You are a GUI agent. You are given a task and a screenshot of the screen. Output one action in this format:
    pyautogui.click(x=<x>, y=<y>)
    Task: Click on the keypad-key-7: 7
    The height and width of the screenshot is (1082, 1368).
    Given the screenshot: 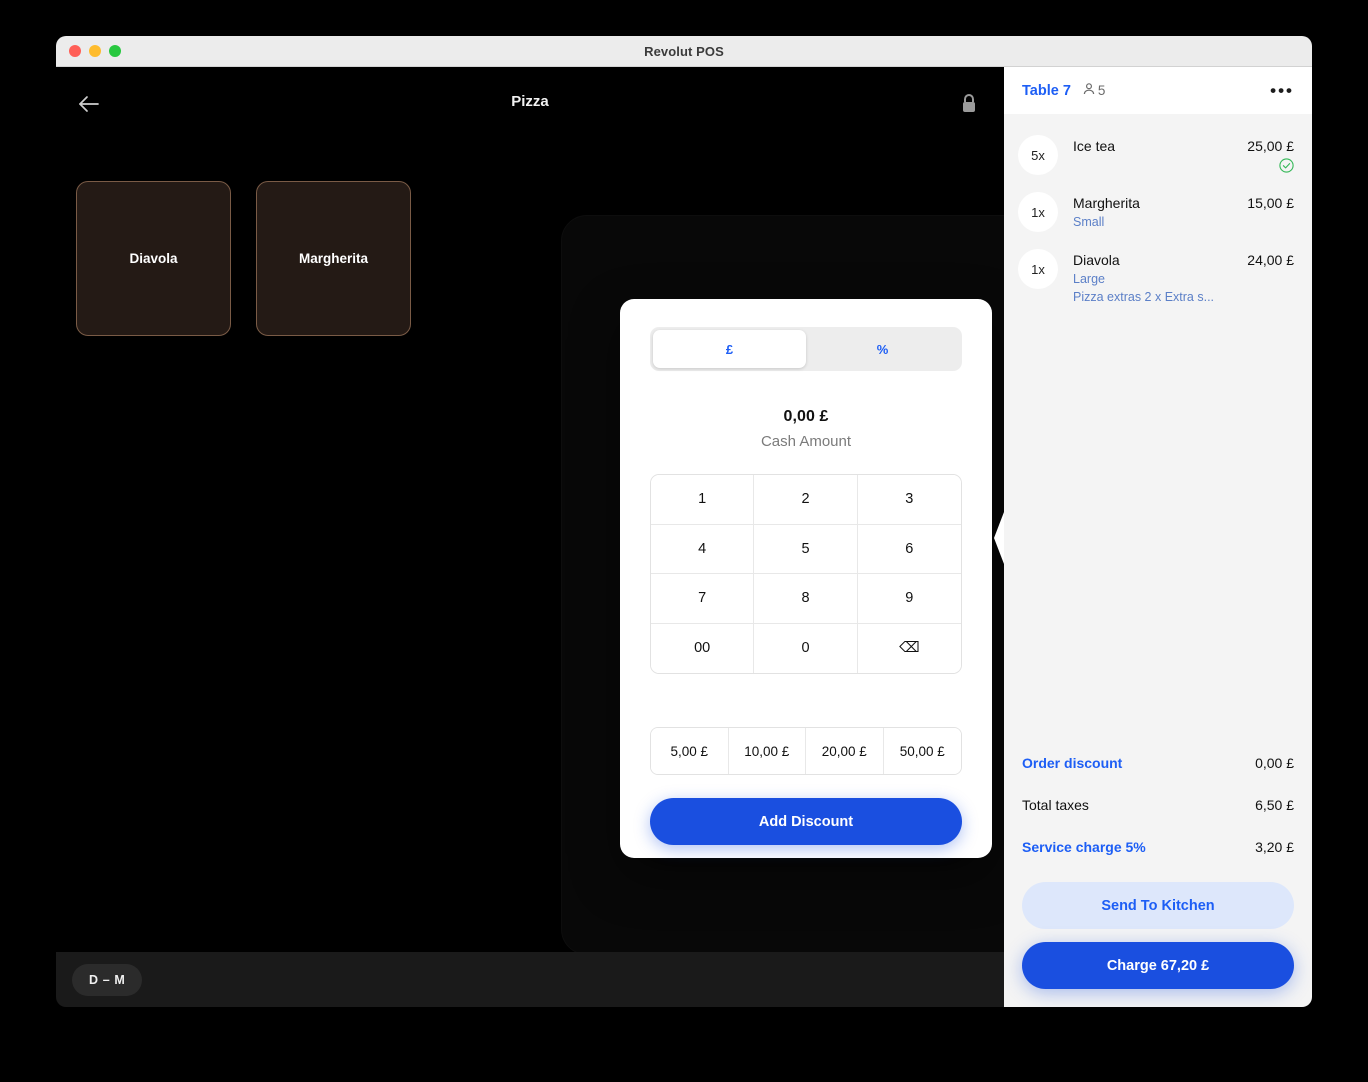 What is the action you would take?
    pyautogui.click(x=703, y=599)
    